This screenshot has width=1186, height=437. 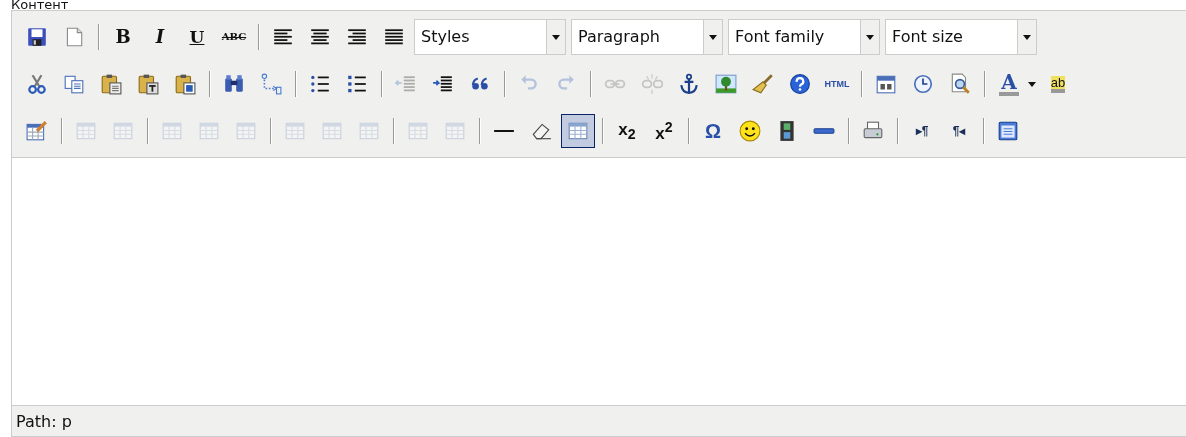 I want to click on broken-chain-icon, so click(x=652, y=84).